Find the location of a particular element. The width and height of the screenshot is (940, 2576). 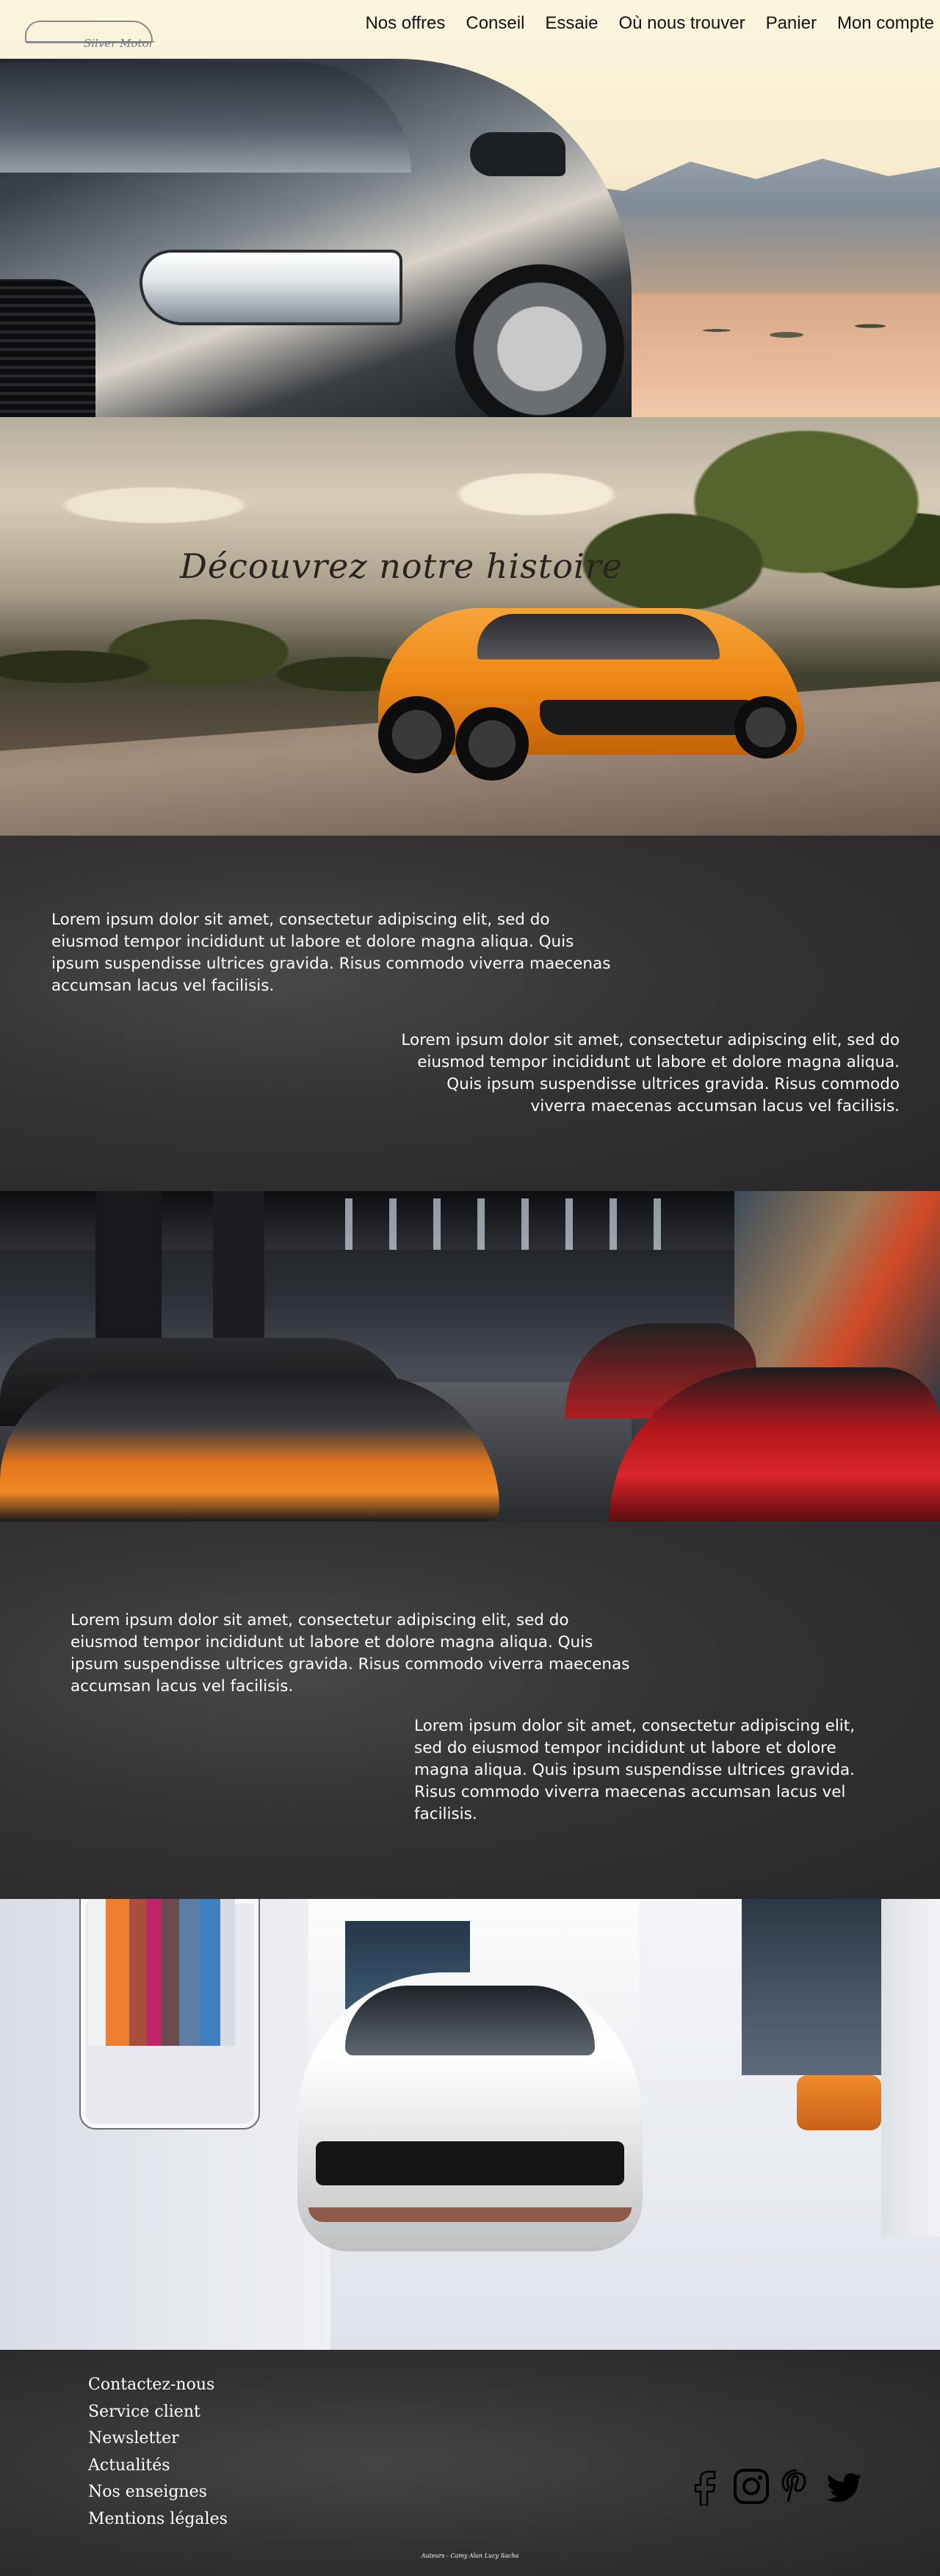

footer-link-stores: Nos enseignes is located at coordinates (158, 2492).